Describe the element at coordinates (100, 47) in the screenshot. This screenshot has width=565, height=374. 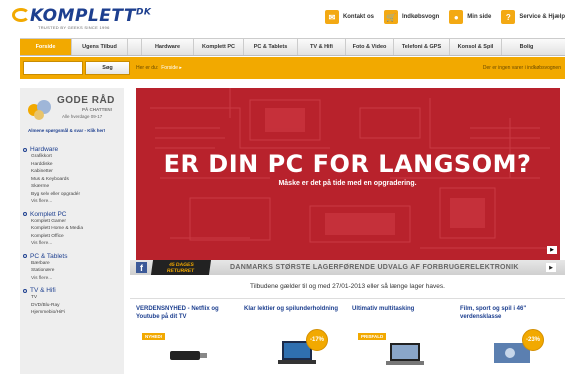
I see `tab-ugens-tilbud: Ugens Tilbud` at that location.